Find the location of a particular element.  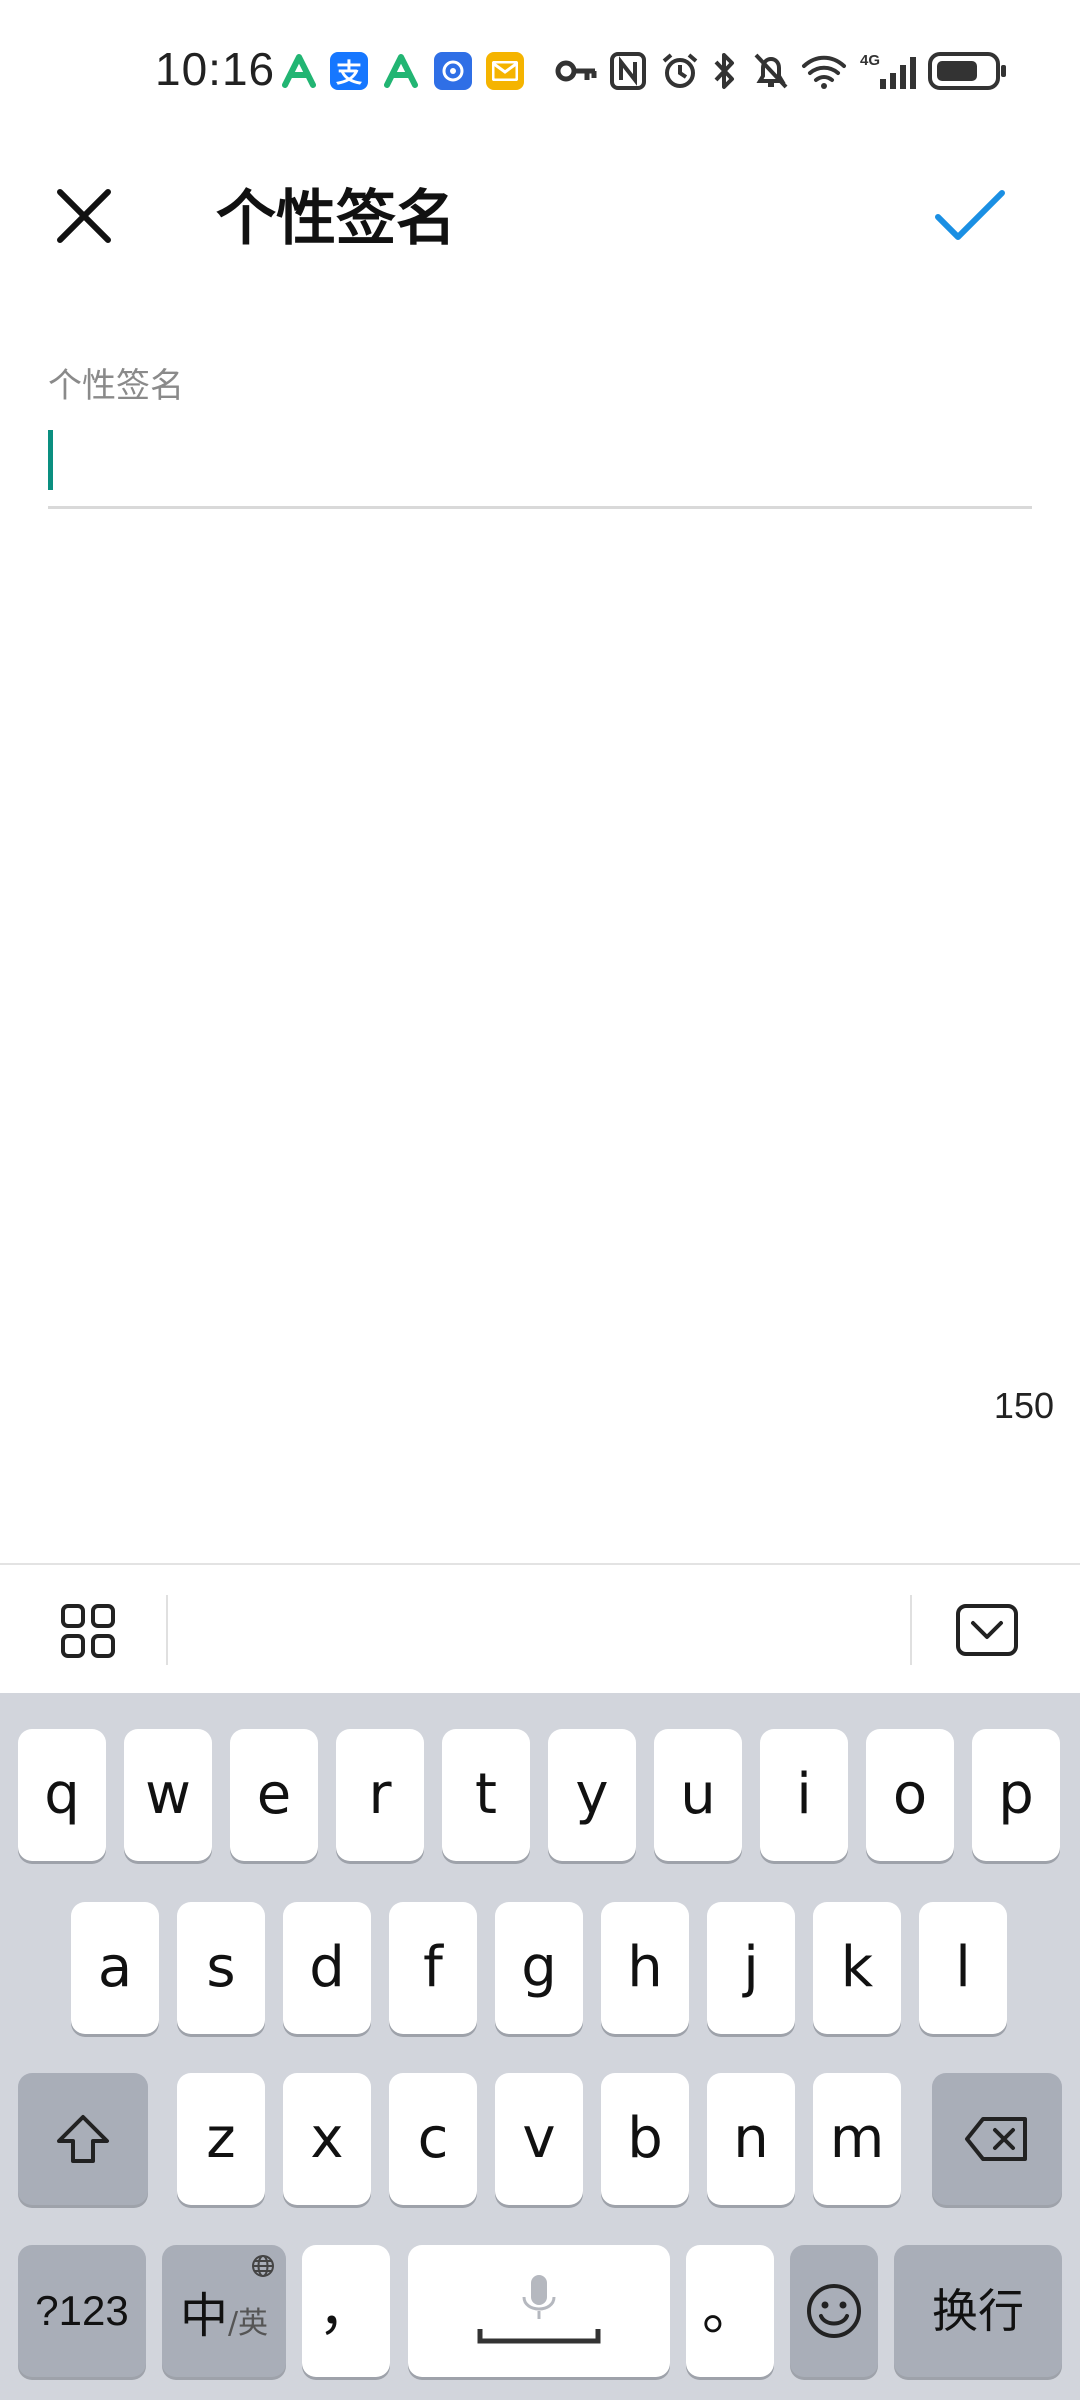

alipay-icon: 支 is located at coordinates (349, 71).